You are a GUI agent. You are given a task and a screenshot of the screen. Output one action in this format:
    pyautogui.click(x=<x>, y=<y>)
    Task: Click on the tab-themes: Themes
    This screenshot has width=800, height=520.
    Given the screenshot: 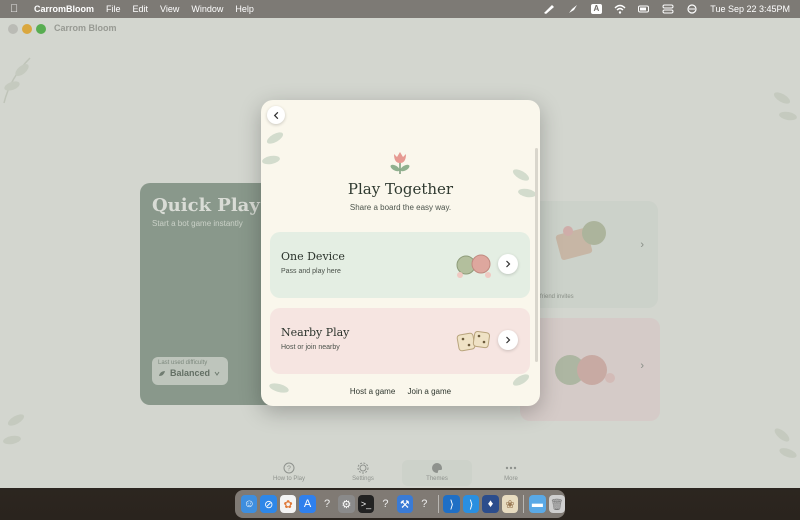 What is the action you would take?
    pyautogui.click(x=437, y=473)
    